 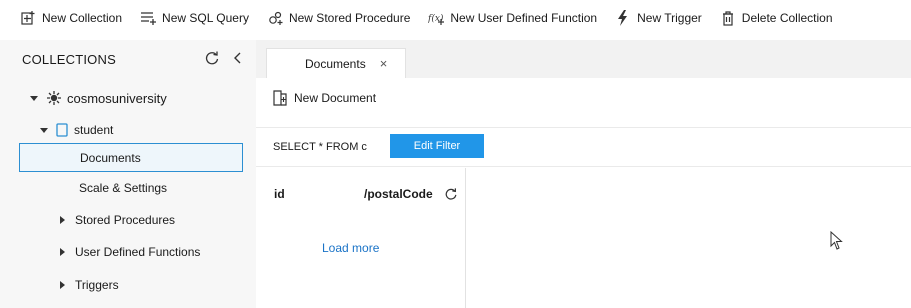 What do you see at coordinates (128, 59) in the screenshot?
I see `sidebar-header: COLLECTIONS` at bounding box center [128, 59].